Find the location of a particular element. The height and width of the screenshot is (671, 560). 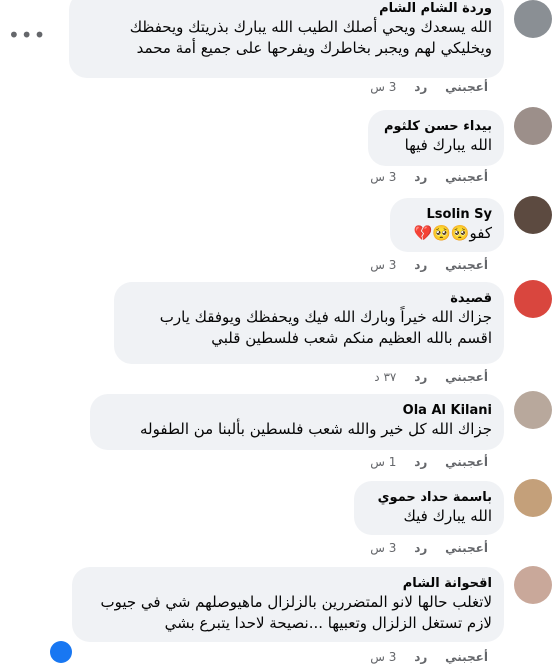

comment-actions: أعجبني رد ٣٧ د is located at coordinates (424, 377).